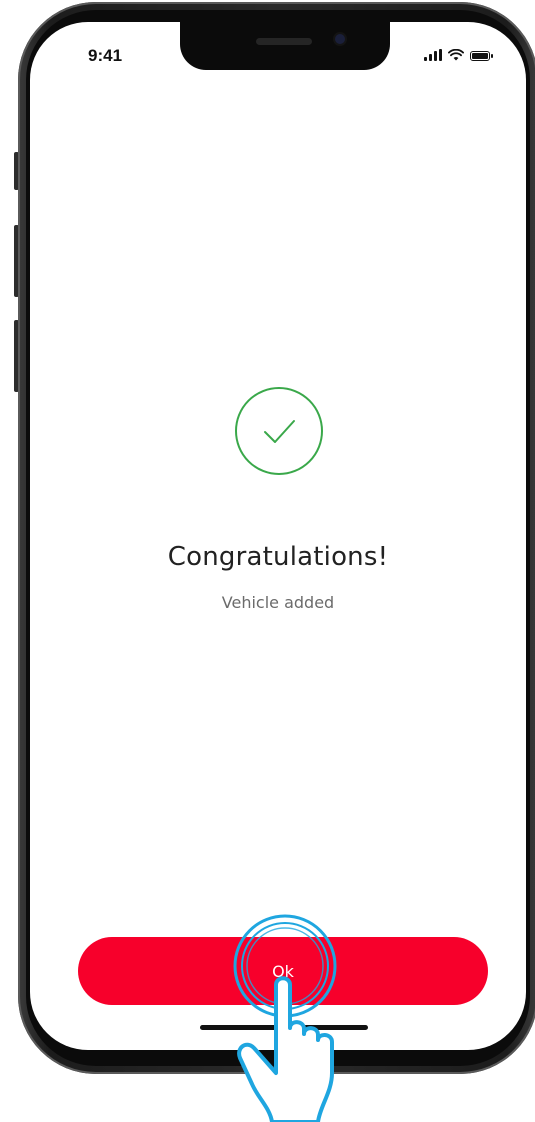 The width and height of the screenshot is (535, 1122). What do you see at coordinates (284, 1027) in the screenshot?
I see `home-indicator` at bounding box center [284, 1027].